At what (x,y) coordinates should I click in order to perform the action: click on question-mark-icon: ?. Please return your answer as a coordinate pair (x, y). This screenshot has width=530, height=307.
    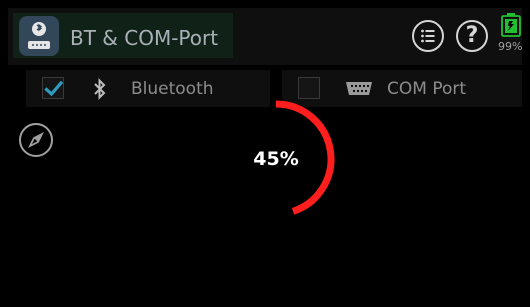
    Looking at the image, I should click on (472, 35).